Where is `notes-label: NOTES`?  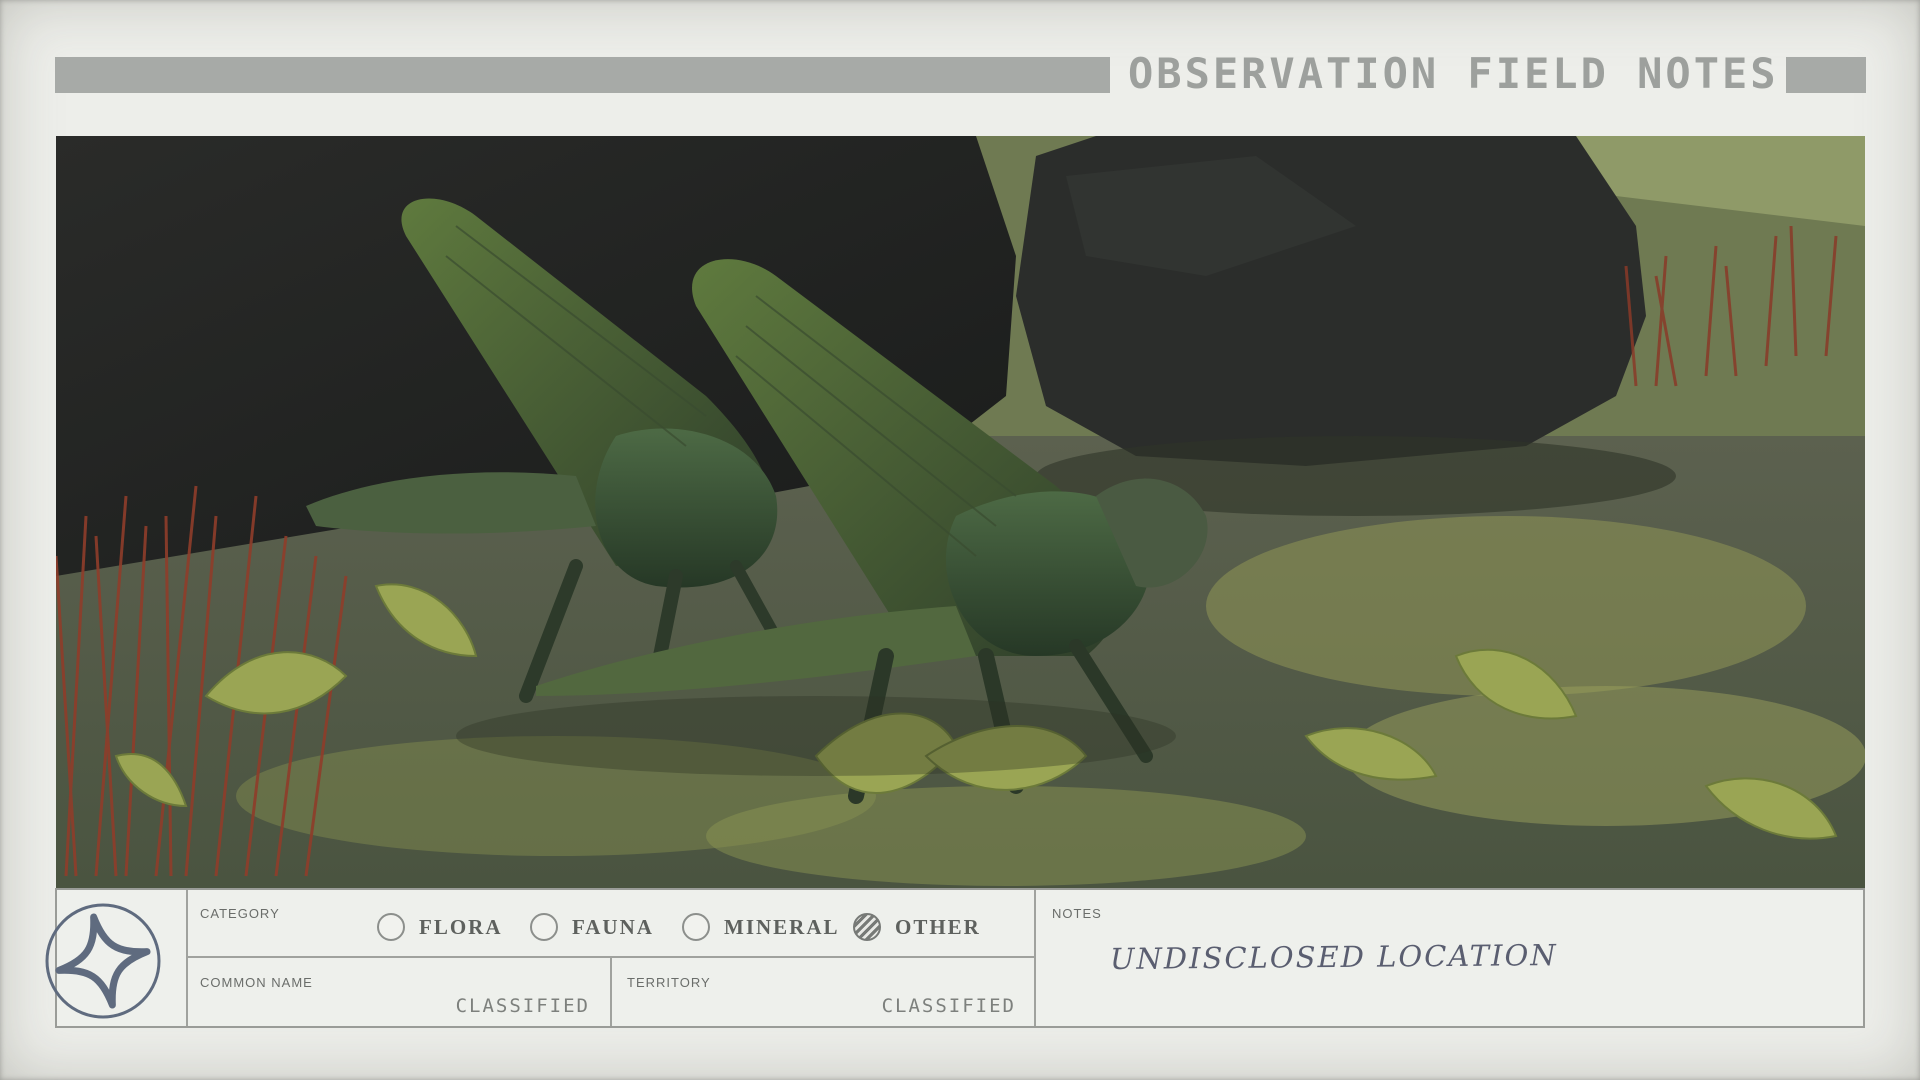
notes-label: NOTES is located at coordinates (1077, 913).